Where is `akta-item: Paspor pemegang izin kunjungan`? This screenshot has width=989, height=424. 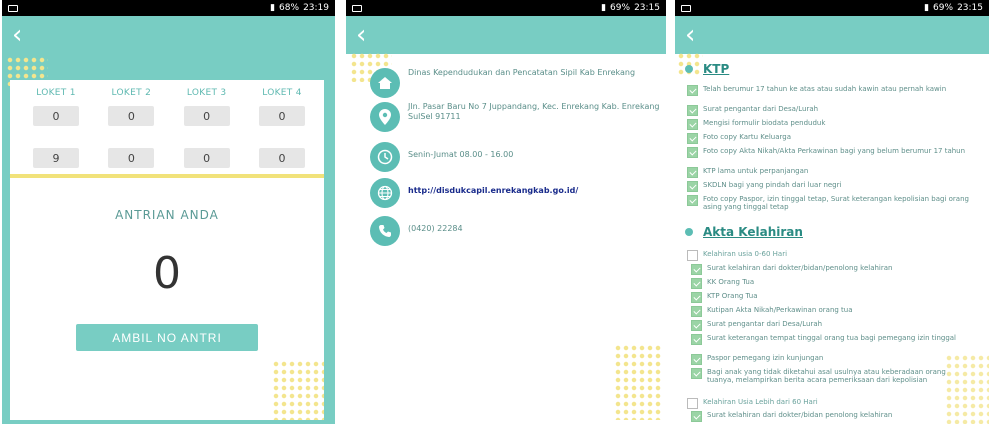
akta-item: Paspor pemegang izin kunjungan is located at coordinates (836, 359).